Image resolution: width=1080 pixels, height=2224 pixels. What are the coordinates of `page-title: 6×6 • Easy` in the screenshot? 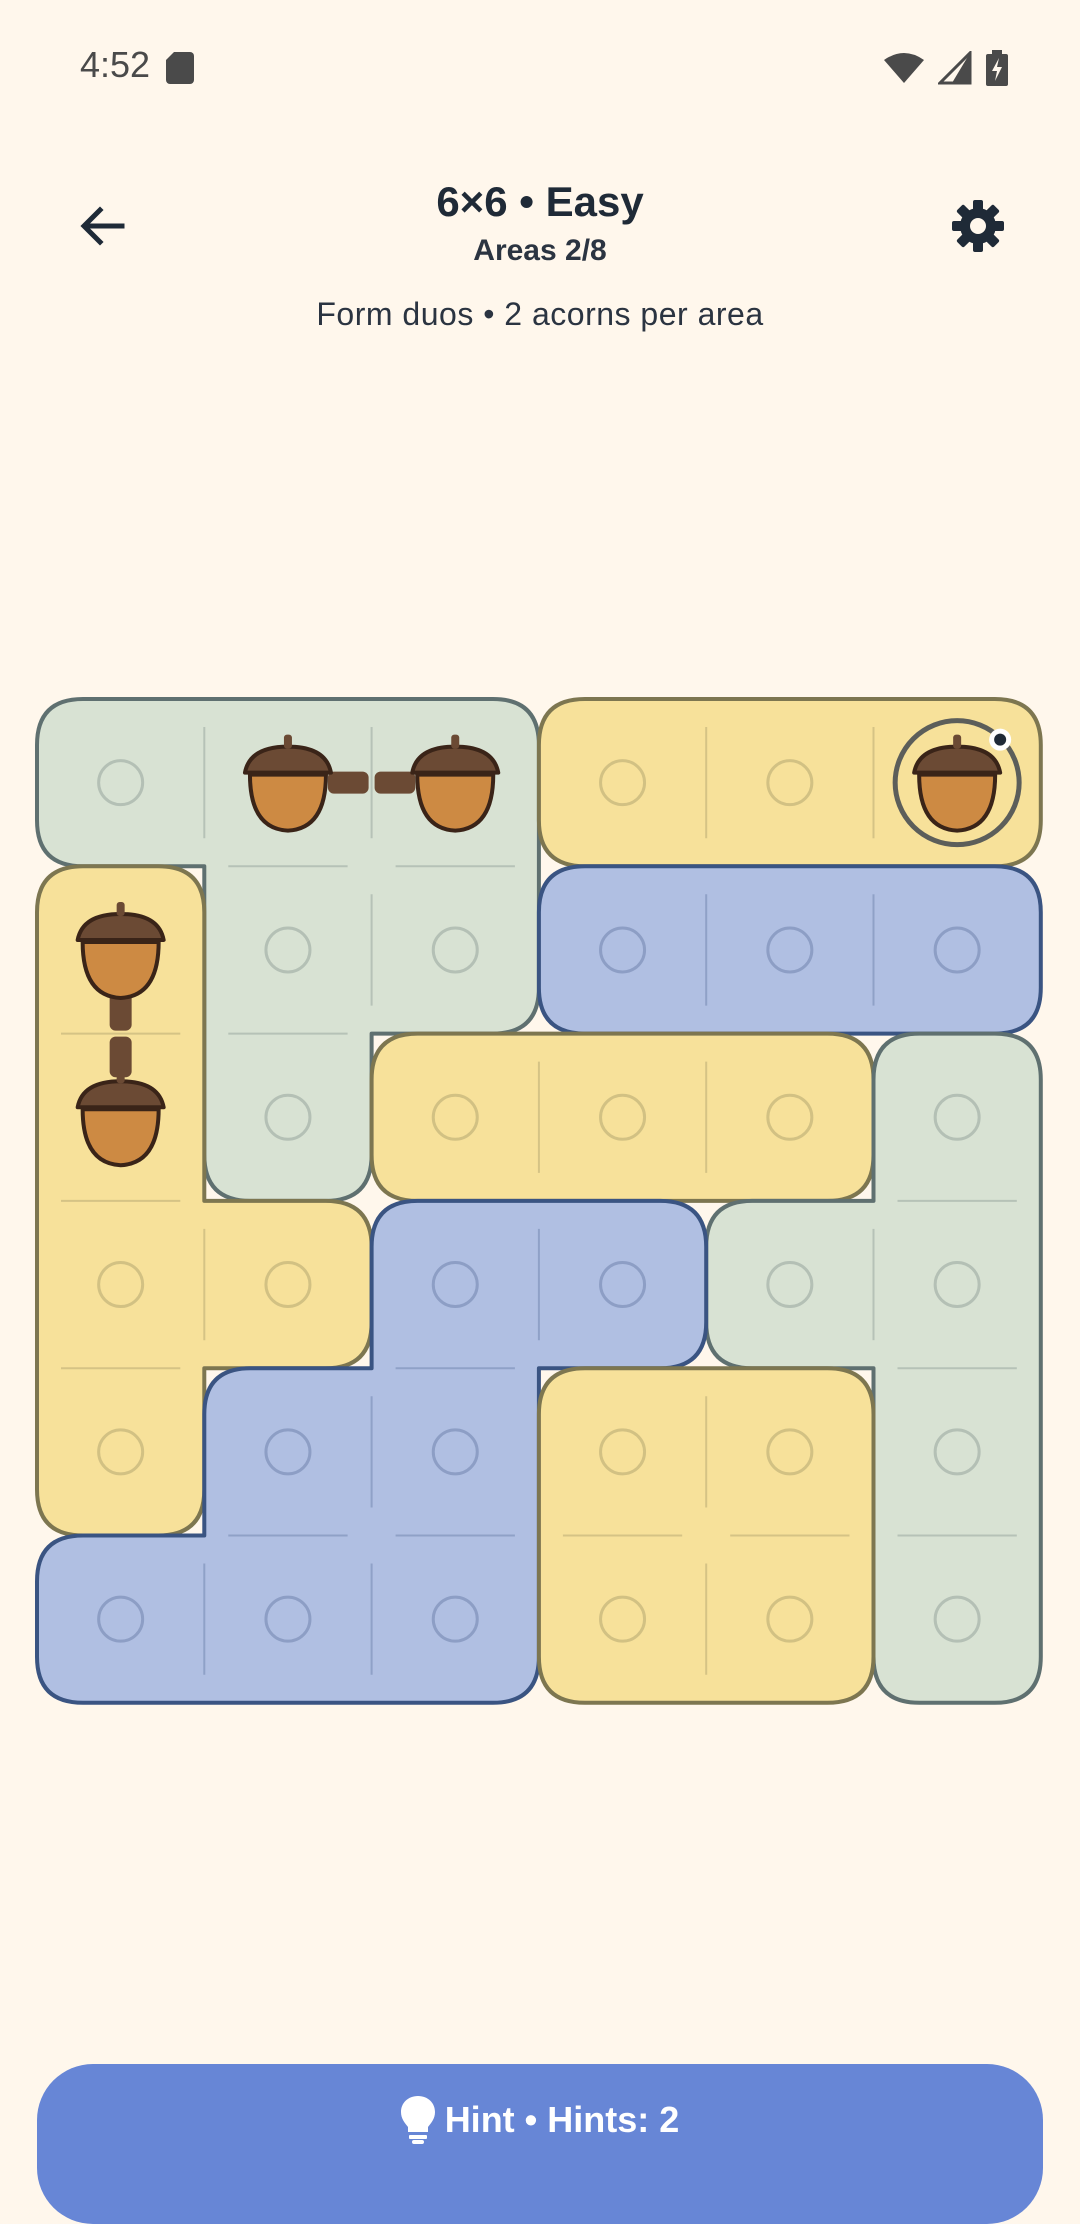 It's located at (540, 201).